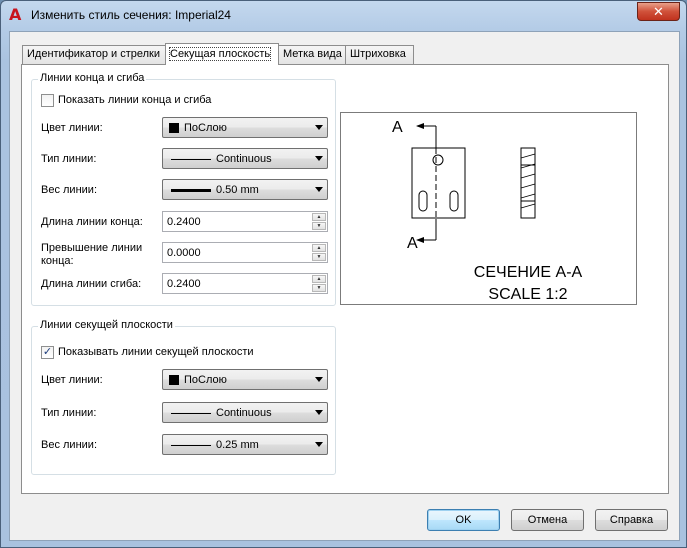 Image resolution: width=687 pixels, height=548 pixels. What do you see at coordinates (528, 272) in the screenshot?
I see `caption-line1: СЕЧЕНИЕ А-А` at bounding box center [528, 272].